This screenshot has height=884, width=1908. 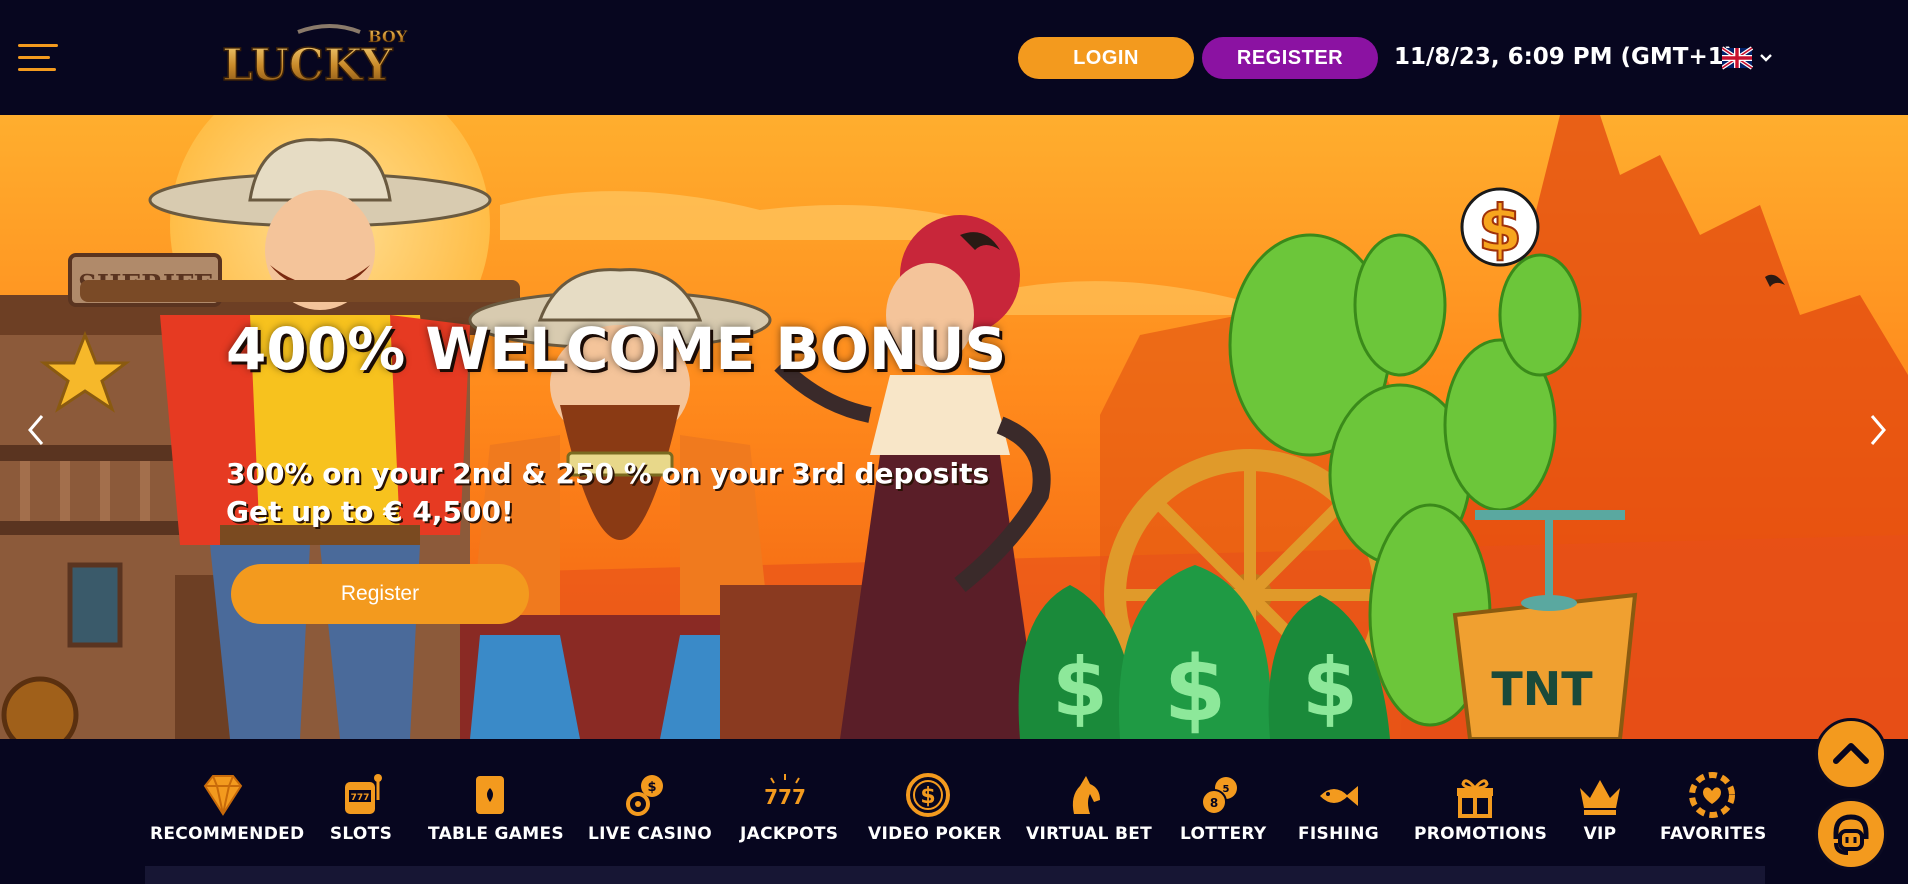 I want to click on category-label: LOTTERY, so click(x=1223, y=834).